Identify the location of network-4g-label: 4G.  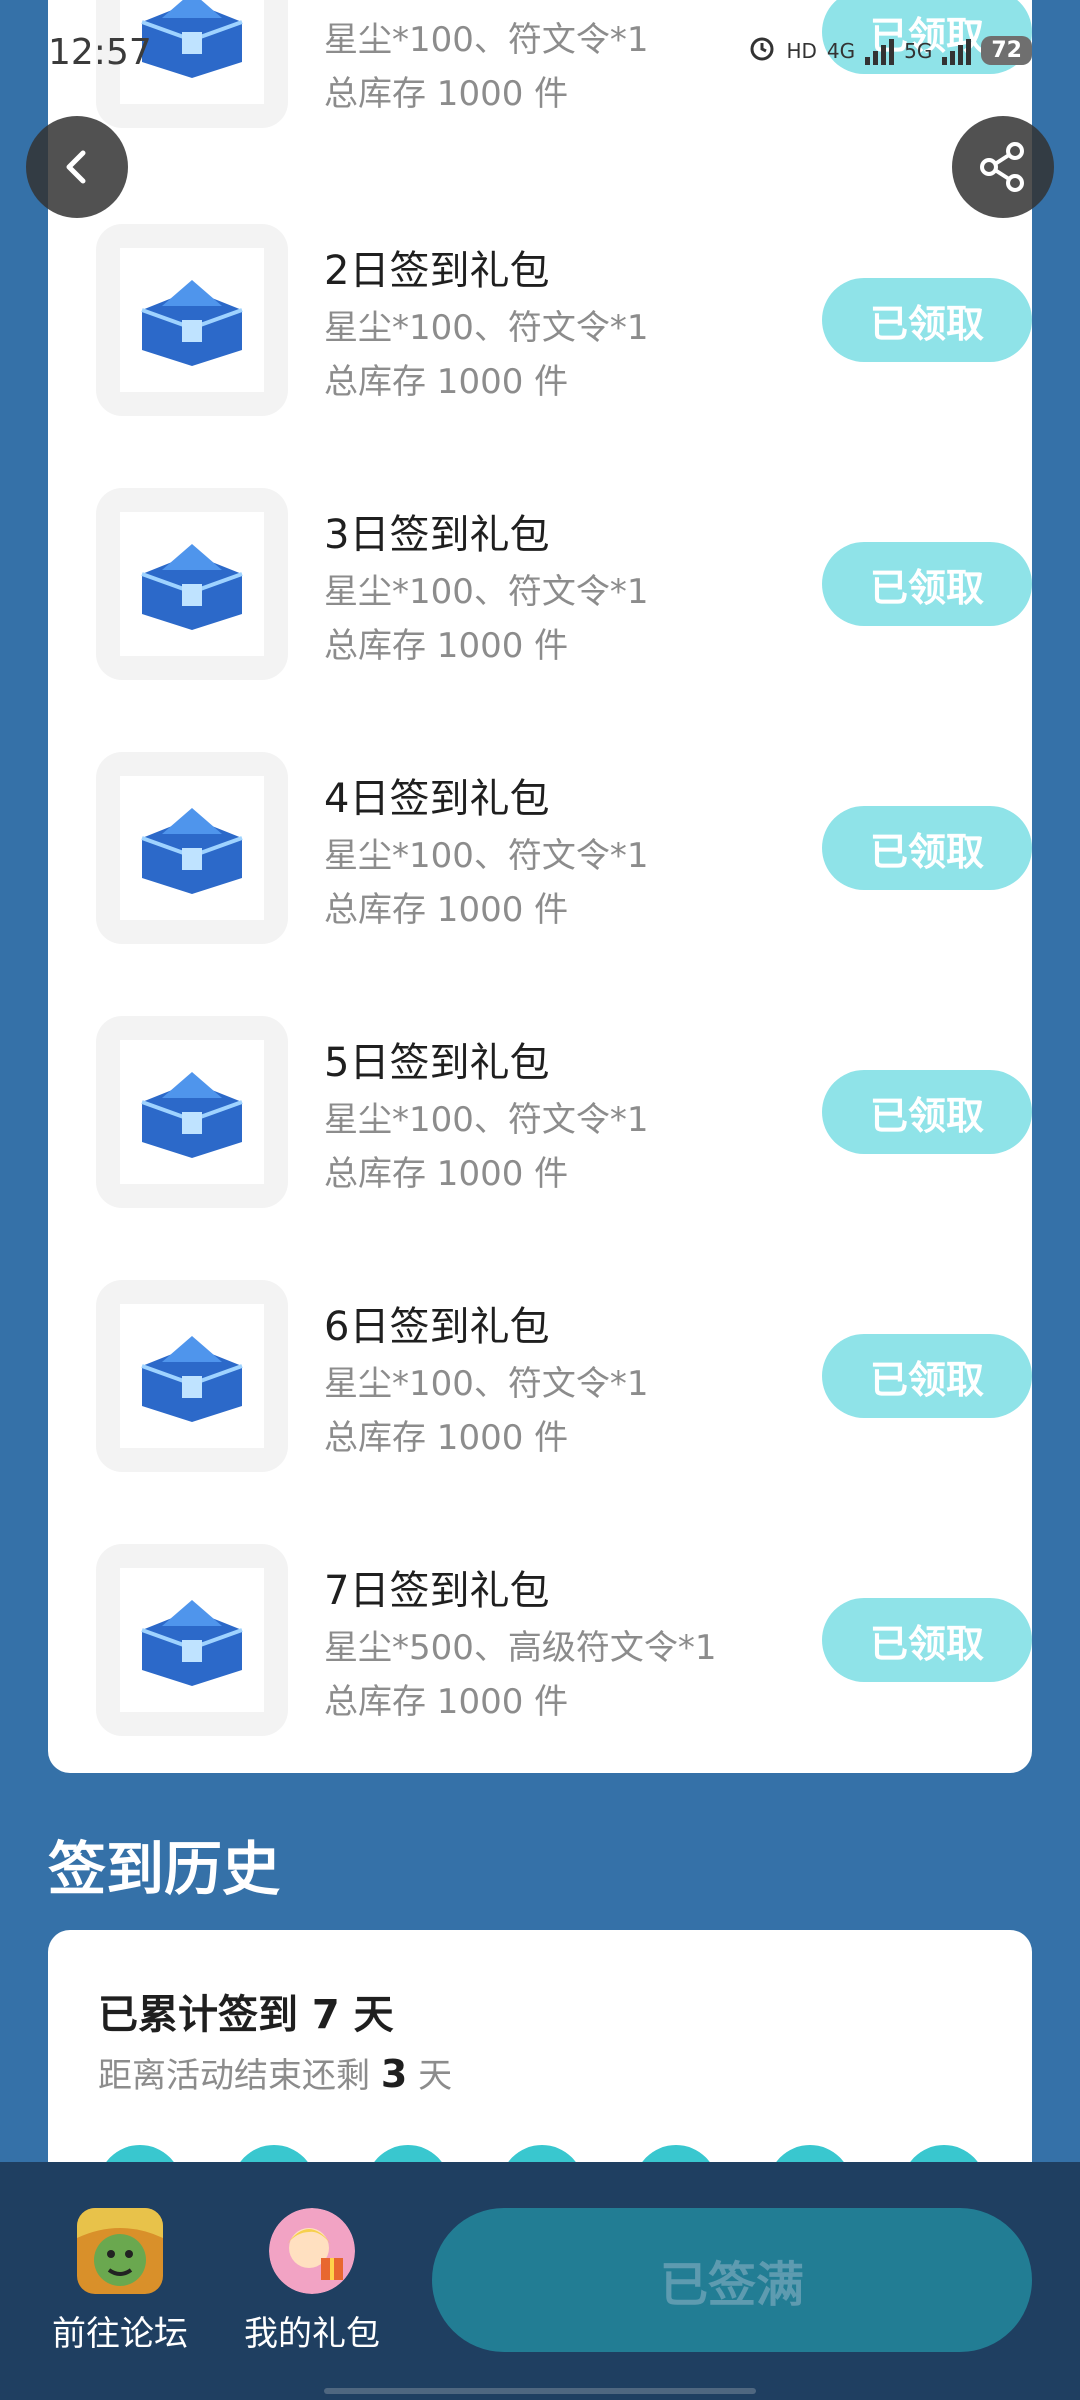
(841, 50).